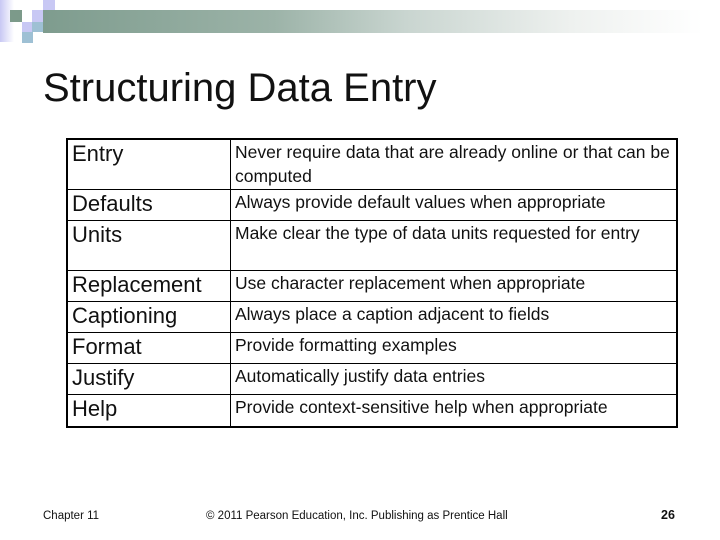 The height and width of the screenshot is (540, 720). I want to click on term-cell: Captioning, so click(148, 317).